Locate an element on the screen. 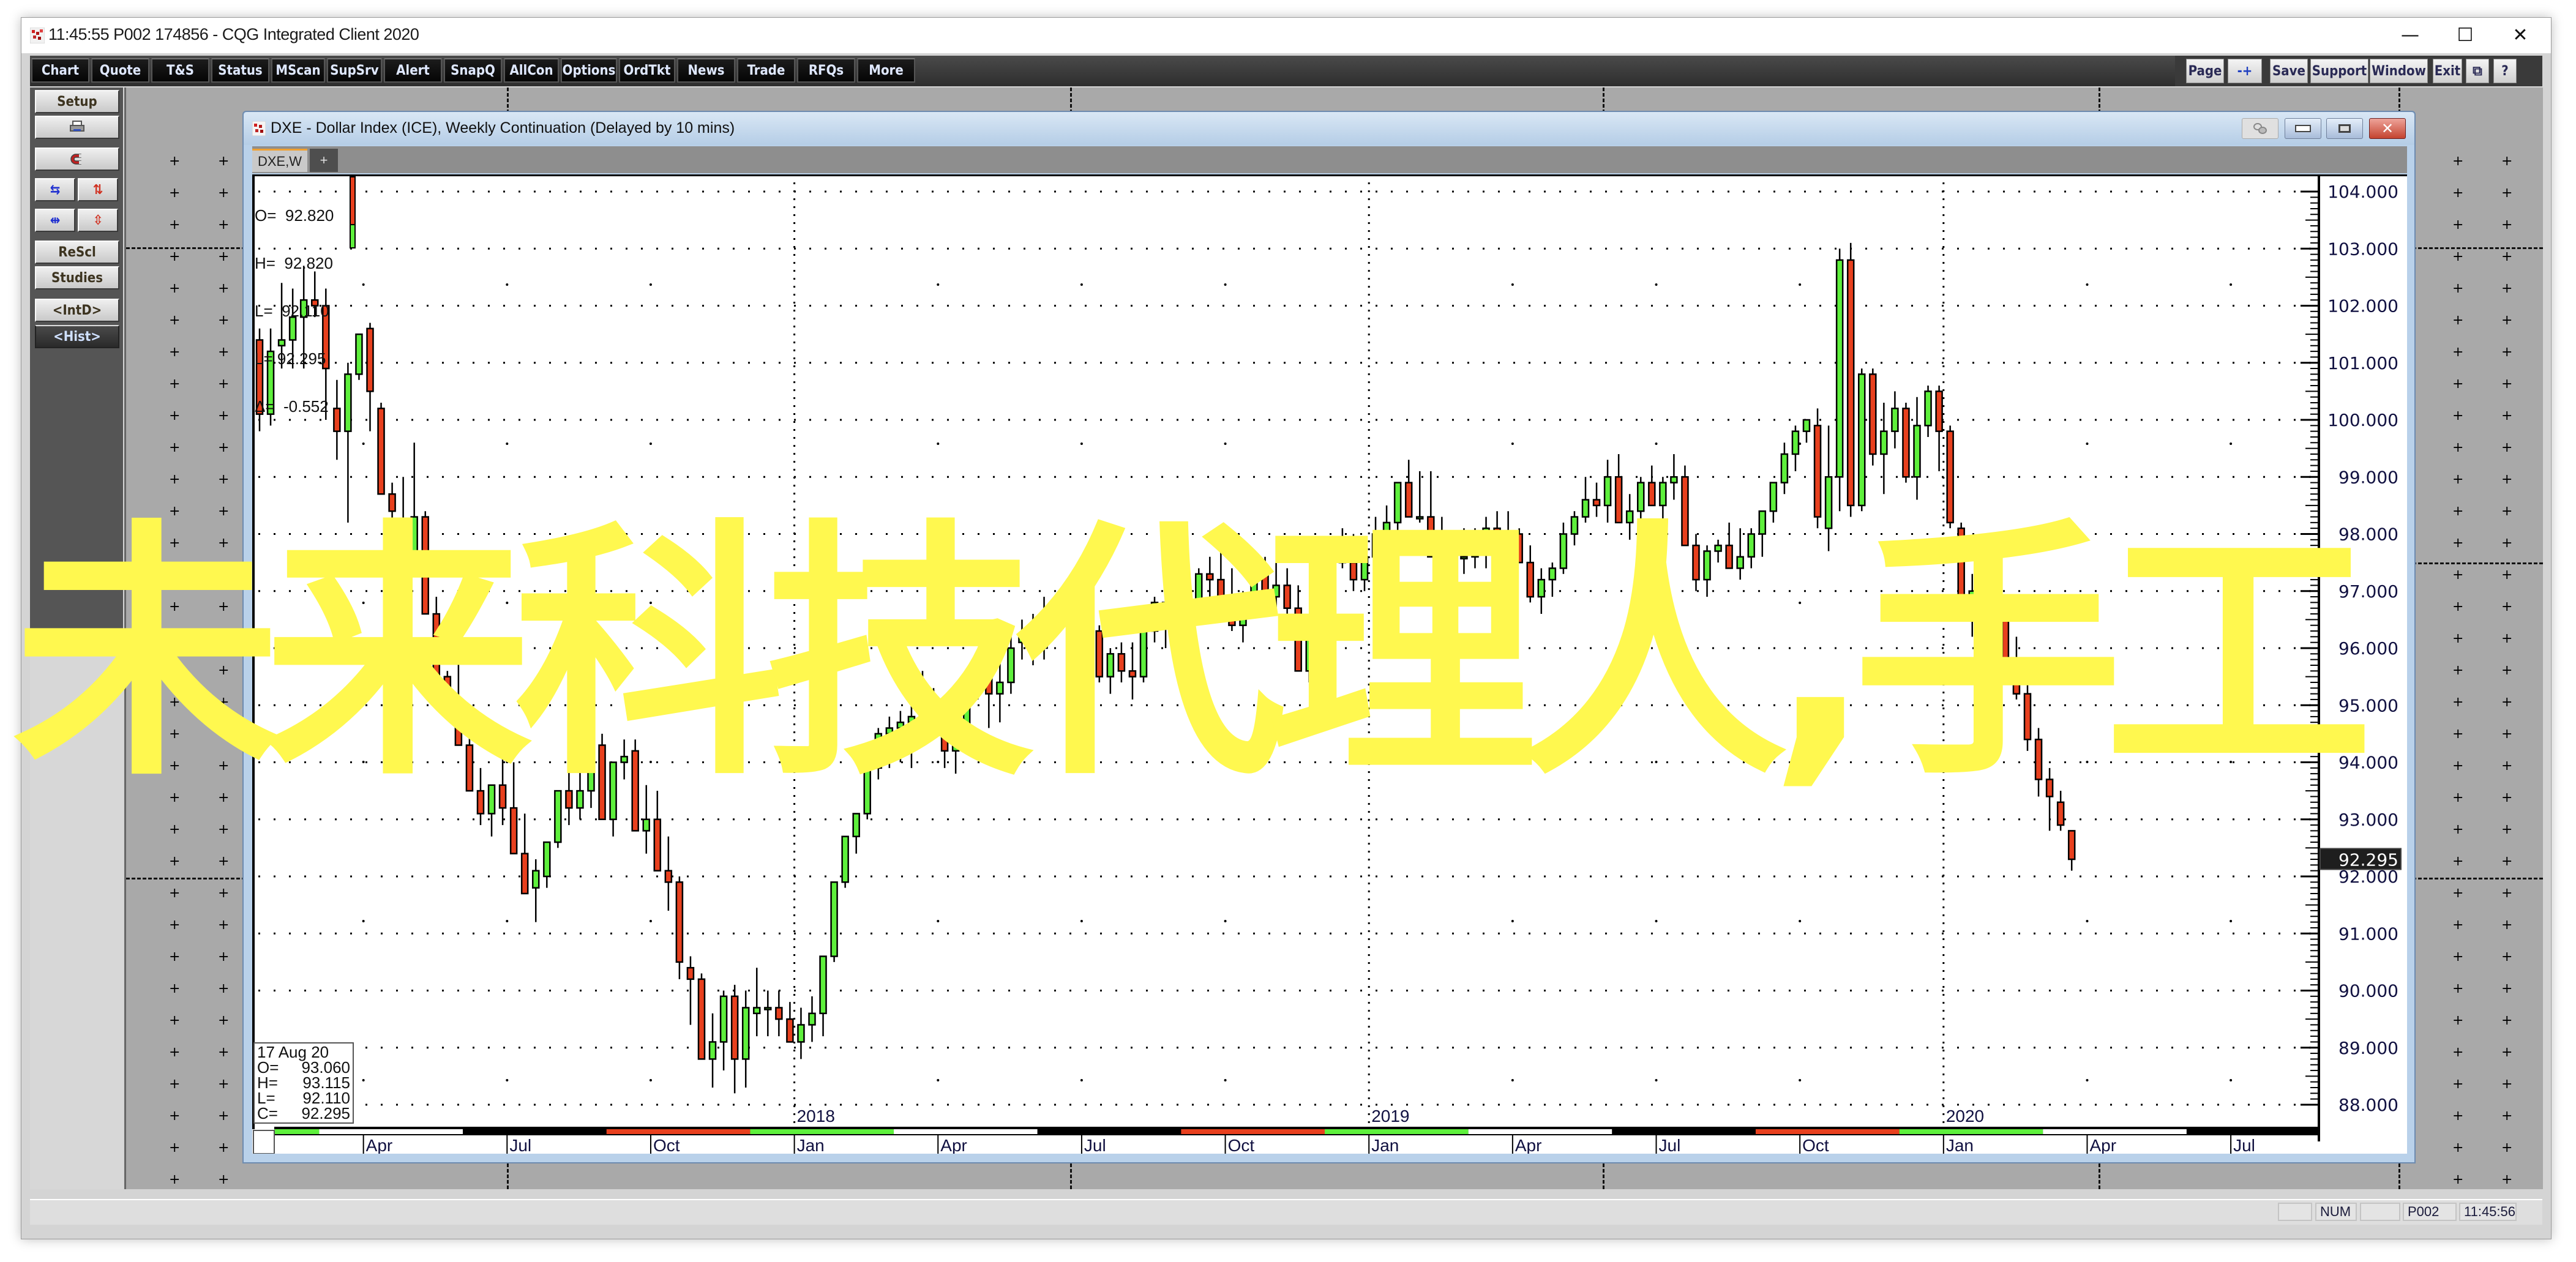 The image size is (2576, 1262). zoom-minus-plus-button: -+ is located at coordinates (2245, 71).